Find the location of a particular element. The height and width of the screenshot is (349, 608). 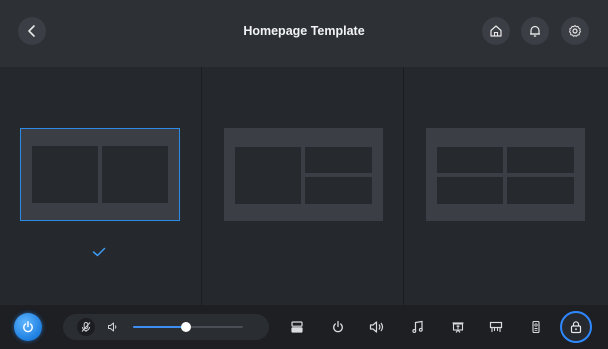

checkmark-icon is located at coordinates (99, 252).